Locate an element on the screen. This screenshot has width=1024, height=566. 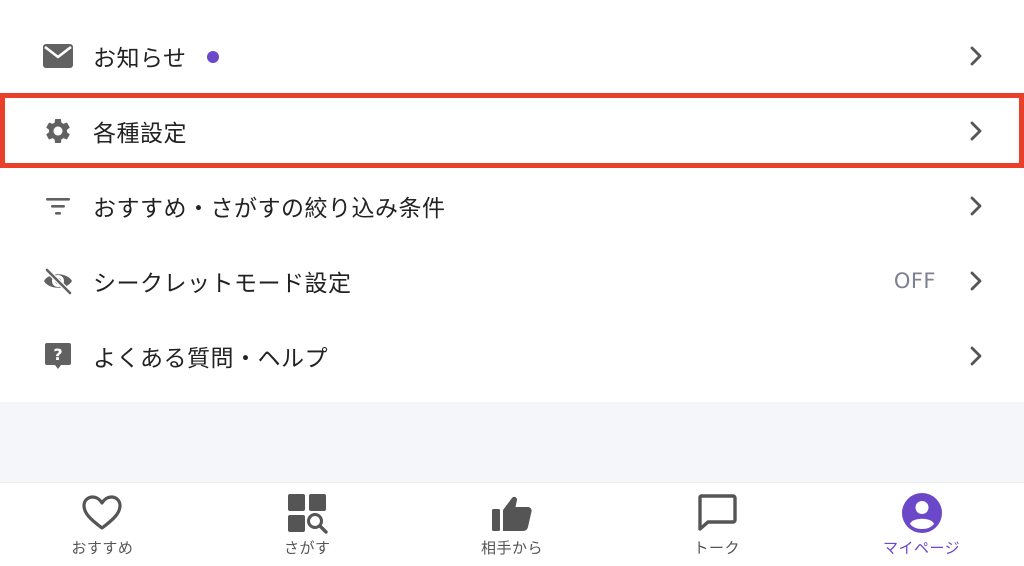
tab-label: さがす is located at coordinates (307, 548).